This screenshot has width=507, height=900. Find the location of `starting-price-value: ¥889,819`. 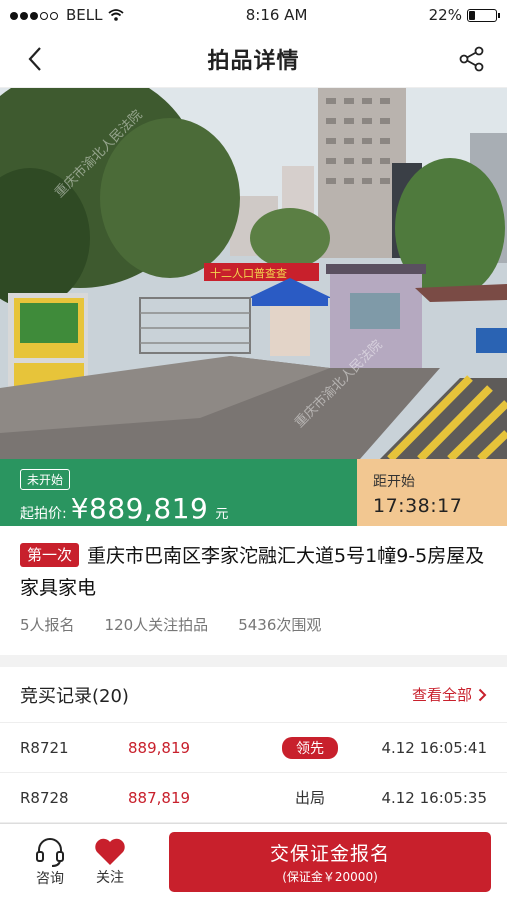

starting-price-value: ¥889,819 is located at coordinates (139, 508).